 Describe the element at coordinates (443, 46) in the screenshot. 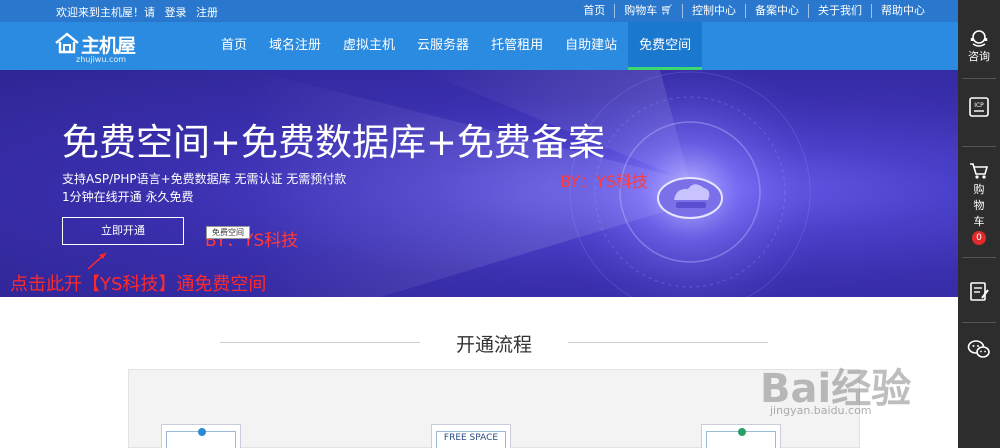

I see `nav-item-cloud-server: 云服务器` at that location.